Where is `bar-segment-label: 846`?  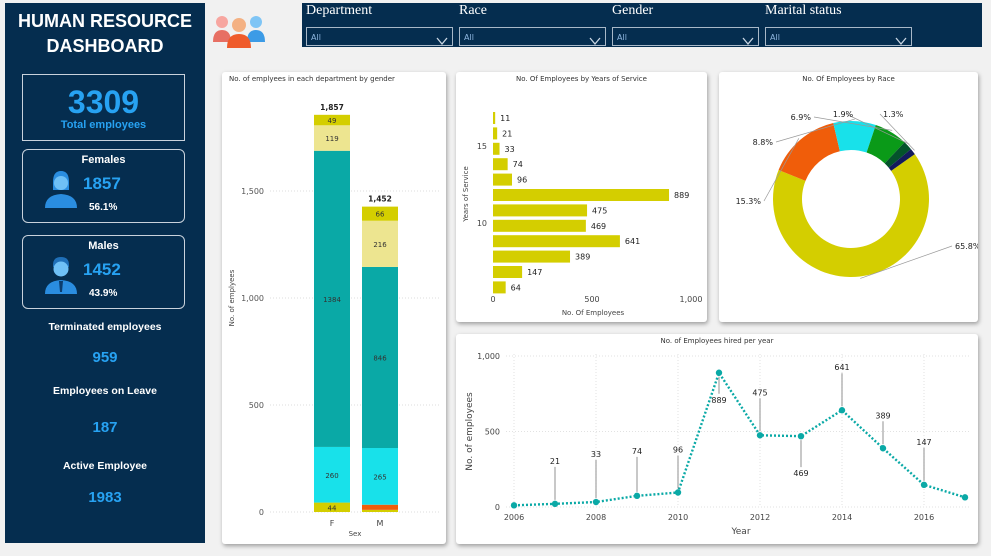 bar-segment-label: 846 is located at coordinates (380, 358).